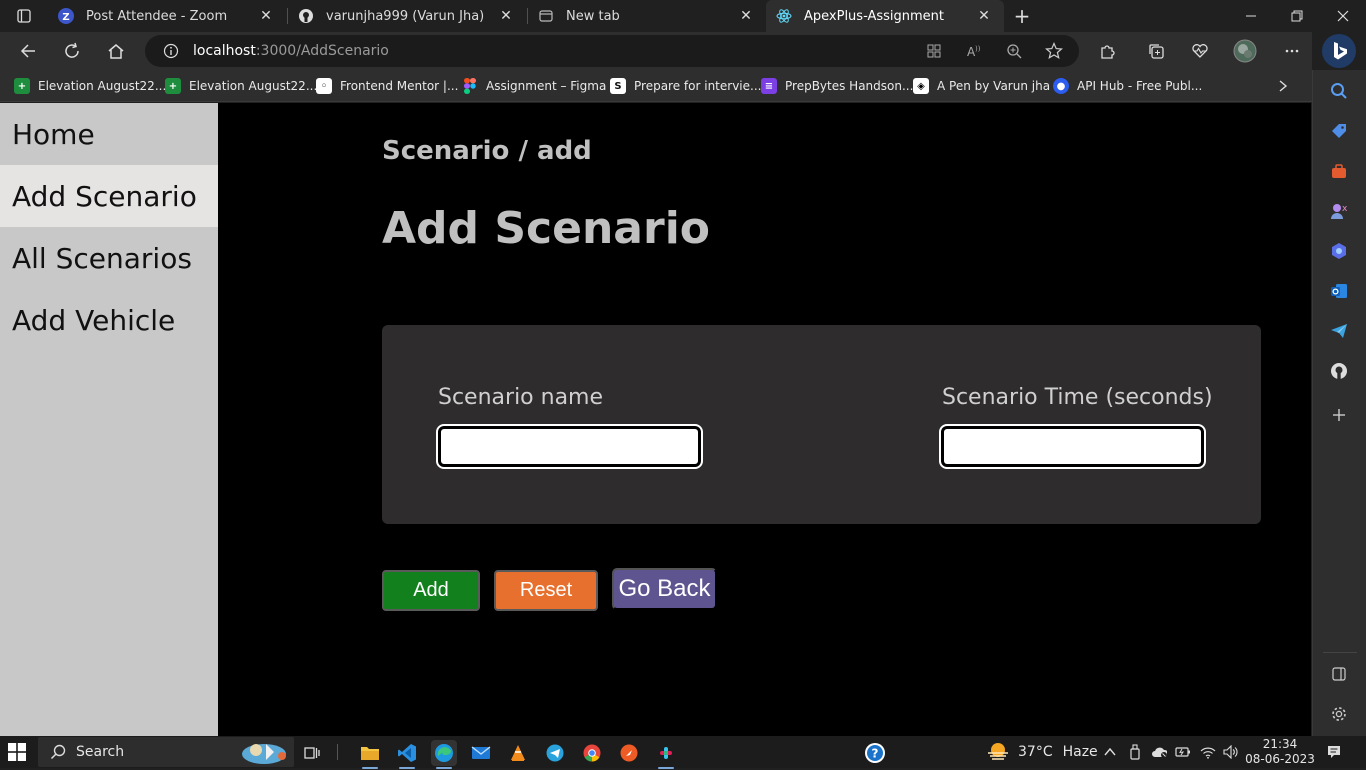  Describe the element at coordinates (1339, 371) in the screenshot. I see `github-icon` at that location.